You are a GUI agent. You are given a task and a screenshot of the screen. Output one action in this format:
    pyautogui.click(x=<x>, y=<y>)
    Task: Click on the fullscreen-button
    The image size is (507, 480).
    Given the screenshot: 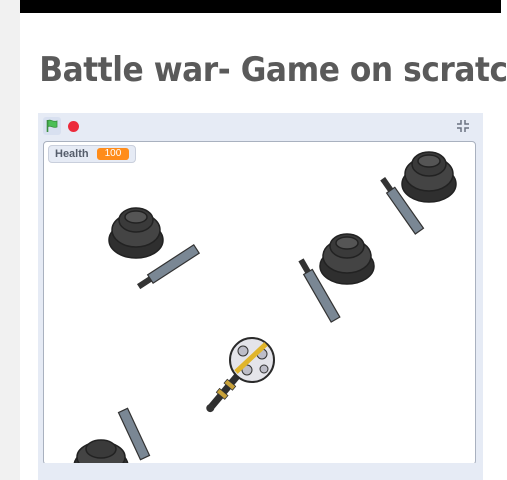 What is the action you would take?
    pyautogui.click(x=463, y=126)
    